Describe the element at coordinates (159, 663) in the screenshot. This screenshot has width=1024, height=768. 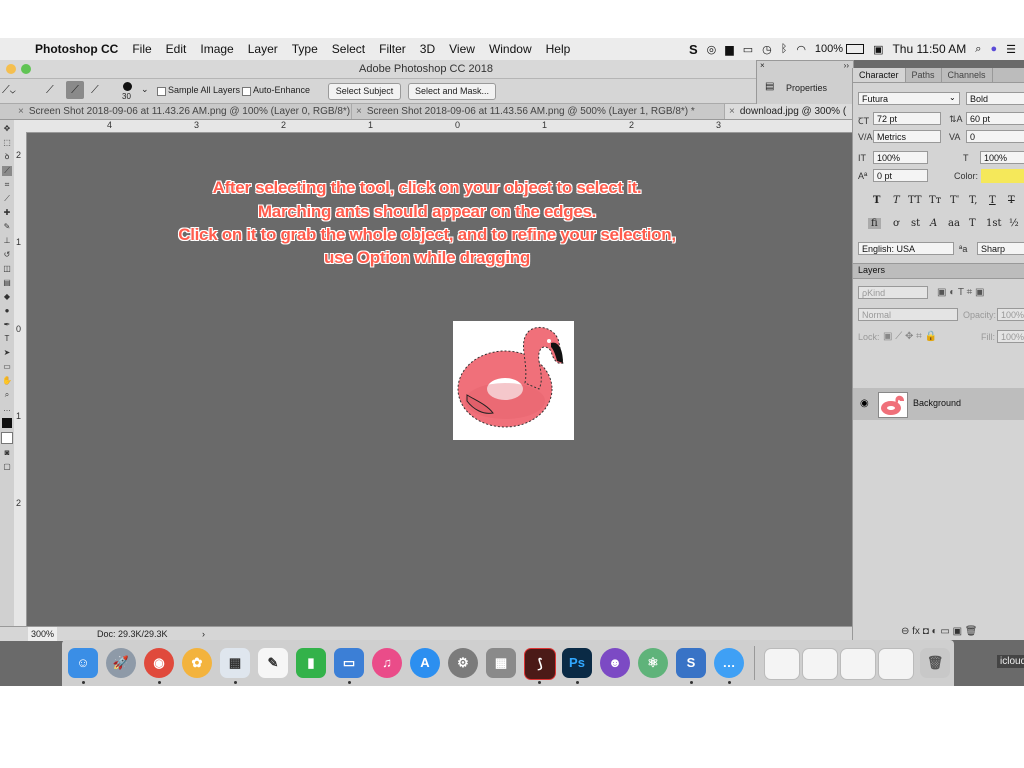
I see `chrome-icon: ◉` at that location.